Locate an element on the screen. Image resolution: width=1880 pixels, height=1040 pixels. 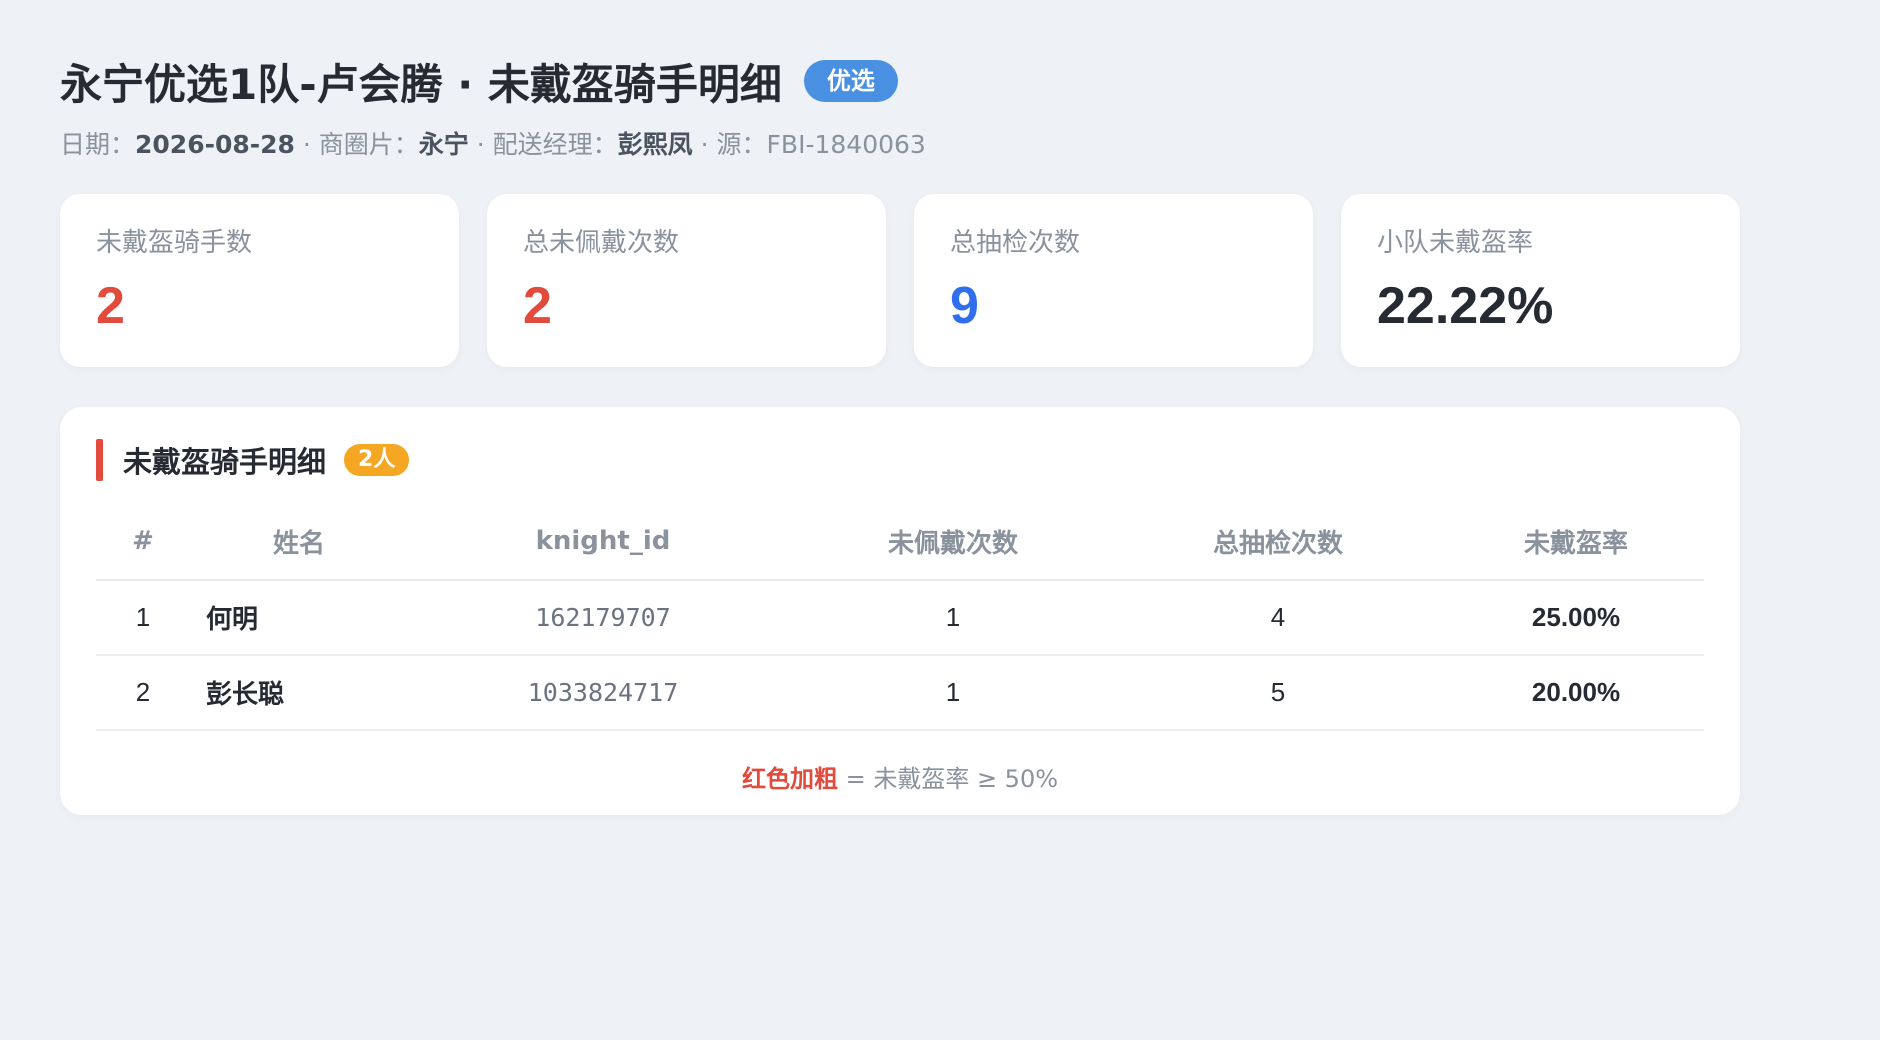
table-header-row: # 姓名 knight_id 未佩戴次数 总抽检次数 未戴盔率 is located at coordinates (900, 542).